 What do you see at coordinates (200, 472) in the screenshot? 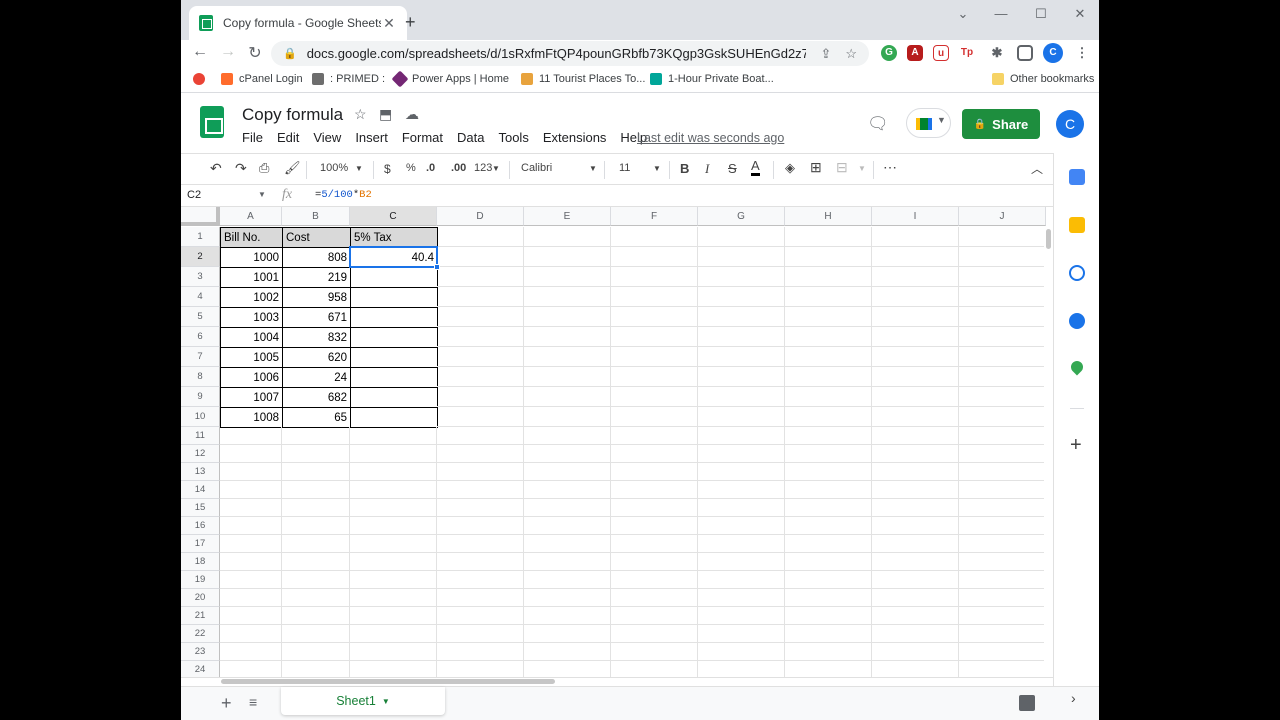
I see `row-header-13: 13` at bounding box center [200, 472].